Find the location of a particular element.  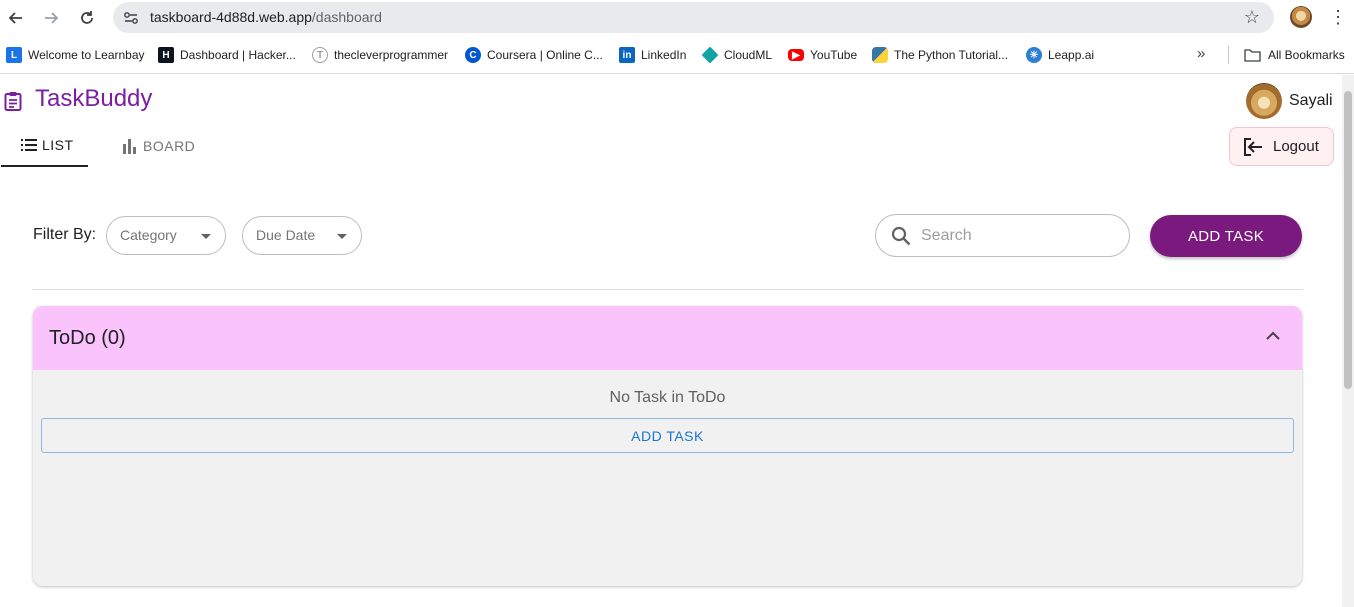

bookmark-label: LinkedIn is located at coordinates (664, 55).